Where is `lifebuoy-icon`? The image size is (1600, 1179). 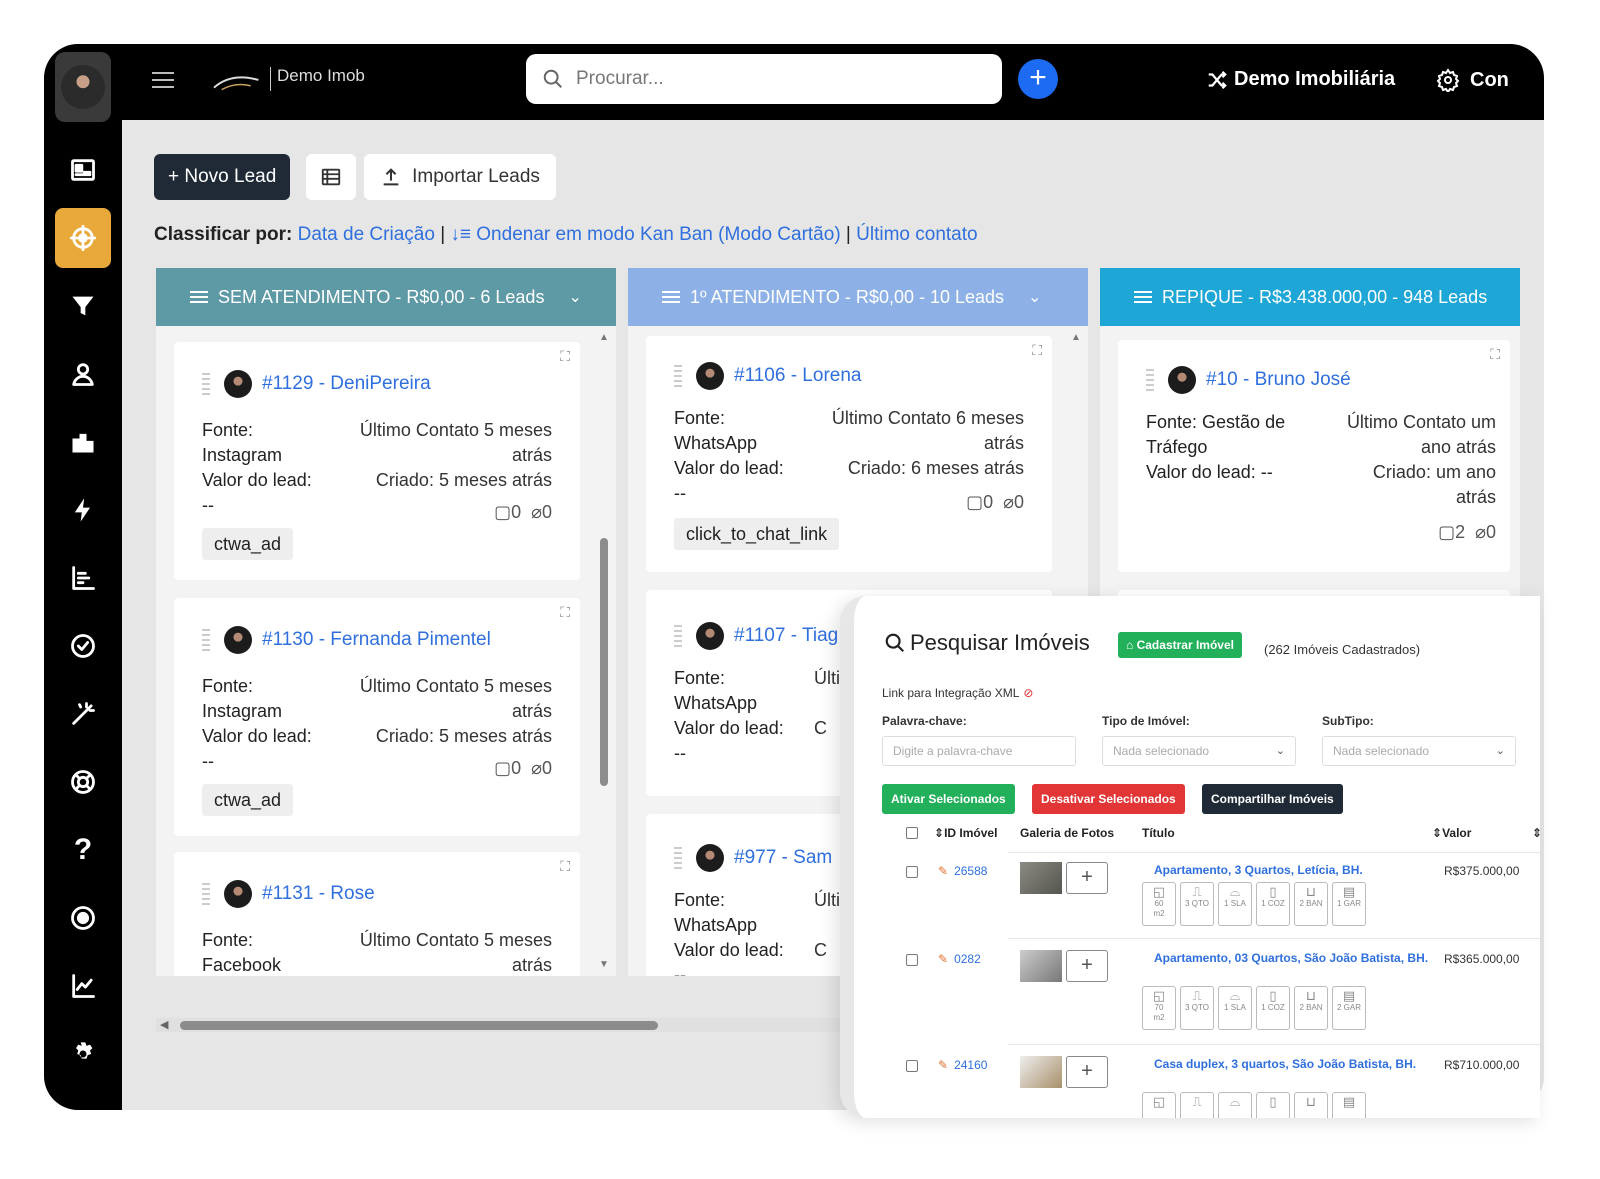
lifebuoy-icon is located at coordinates (83, 782).